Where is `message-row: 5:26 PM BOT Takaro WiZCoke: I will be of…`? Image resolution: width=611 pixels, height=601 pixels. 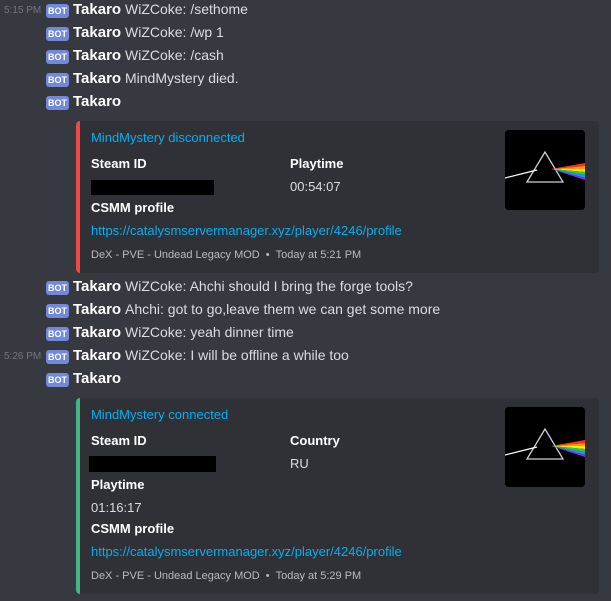
message-row: 5:26 PM BOT Takaro WiZCoke: I will be of… is located at coordinates (305, 357).